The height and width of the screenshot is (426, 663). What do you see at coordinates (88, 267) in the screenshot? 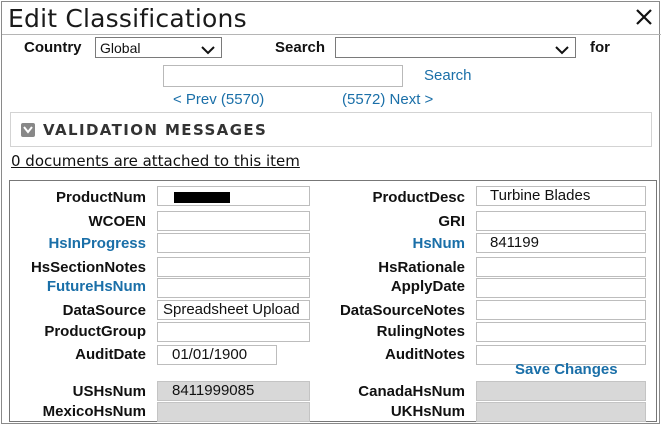
I see `field-label-hssectionnotes: HsSectionNotes` at bounding box center [88, 267].